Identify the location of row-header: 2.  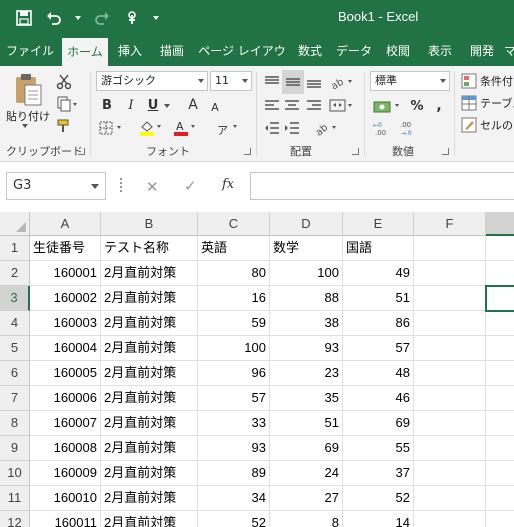
(15, 273).